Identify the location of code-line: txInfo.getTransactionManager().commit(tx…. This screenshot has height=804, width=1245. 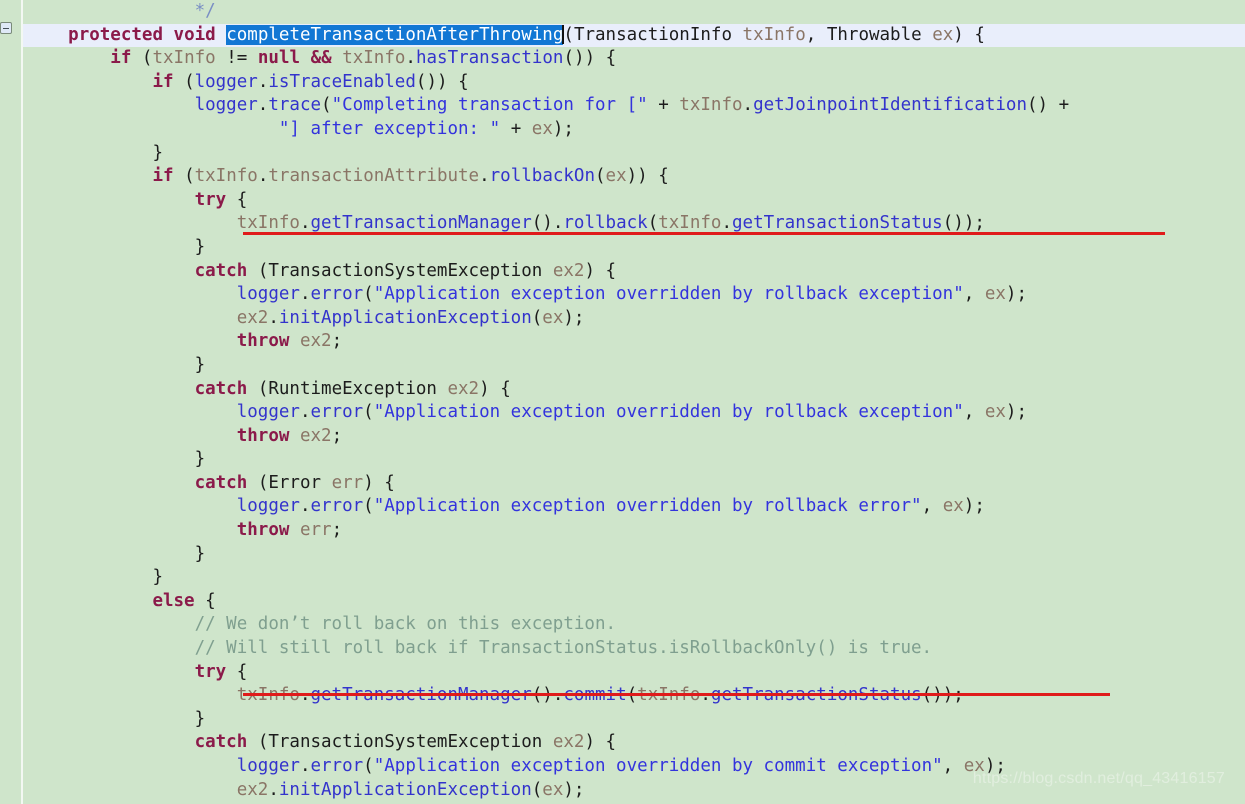
(635, 696).